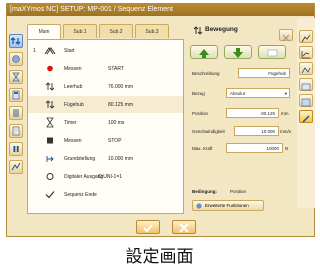  I want to click on ok-button, so click(148, 227).